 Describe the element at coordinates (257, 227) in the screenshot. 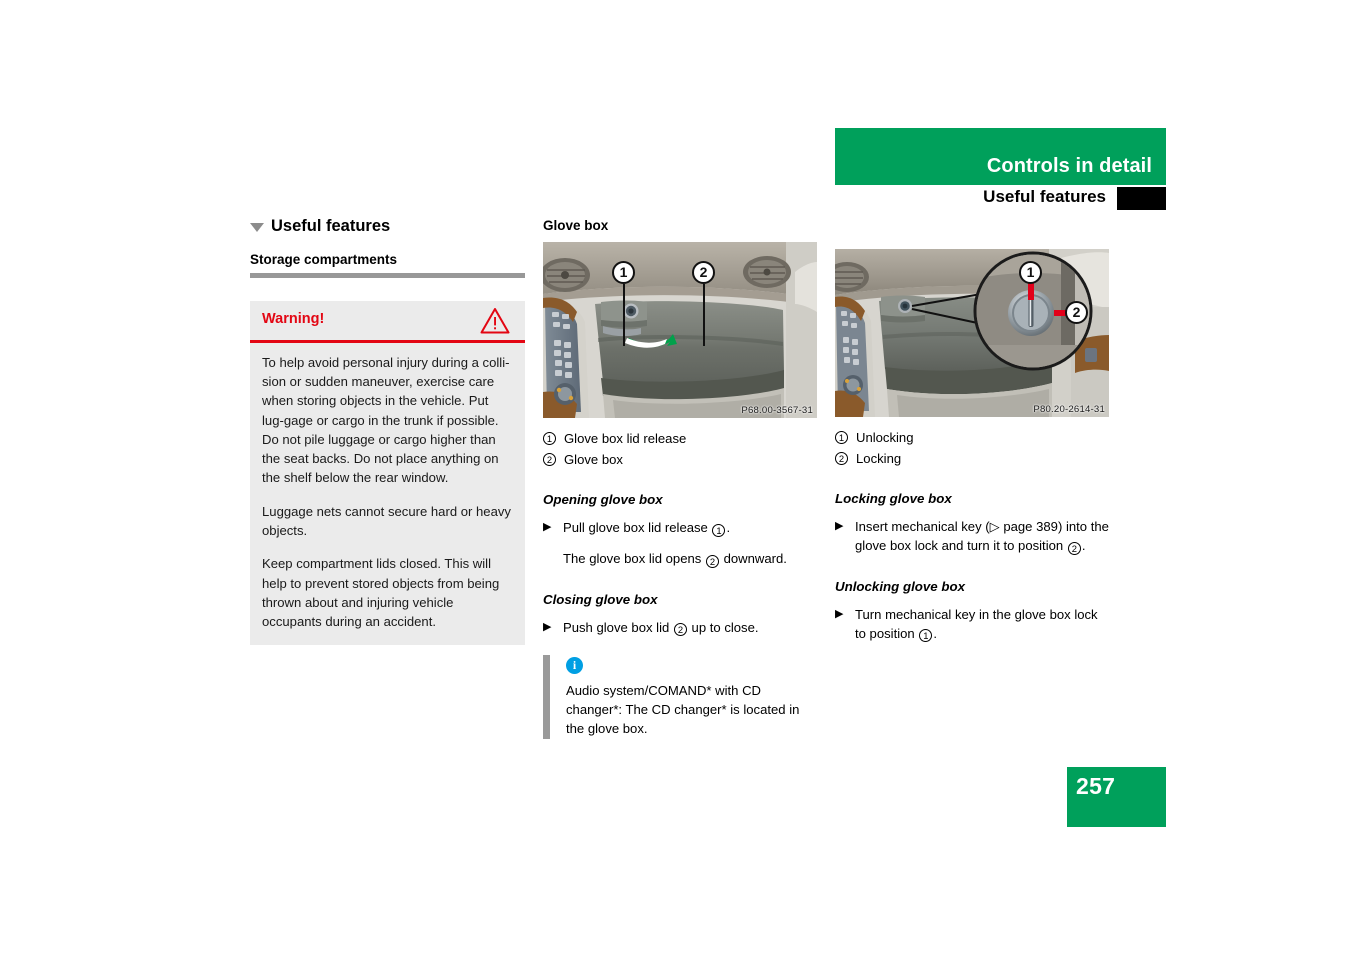

I see `triangle-down-icon` at that location.